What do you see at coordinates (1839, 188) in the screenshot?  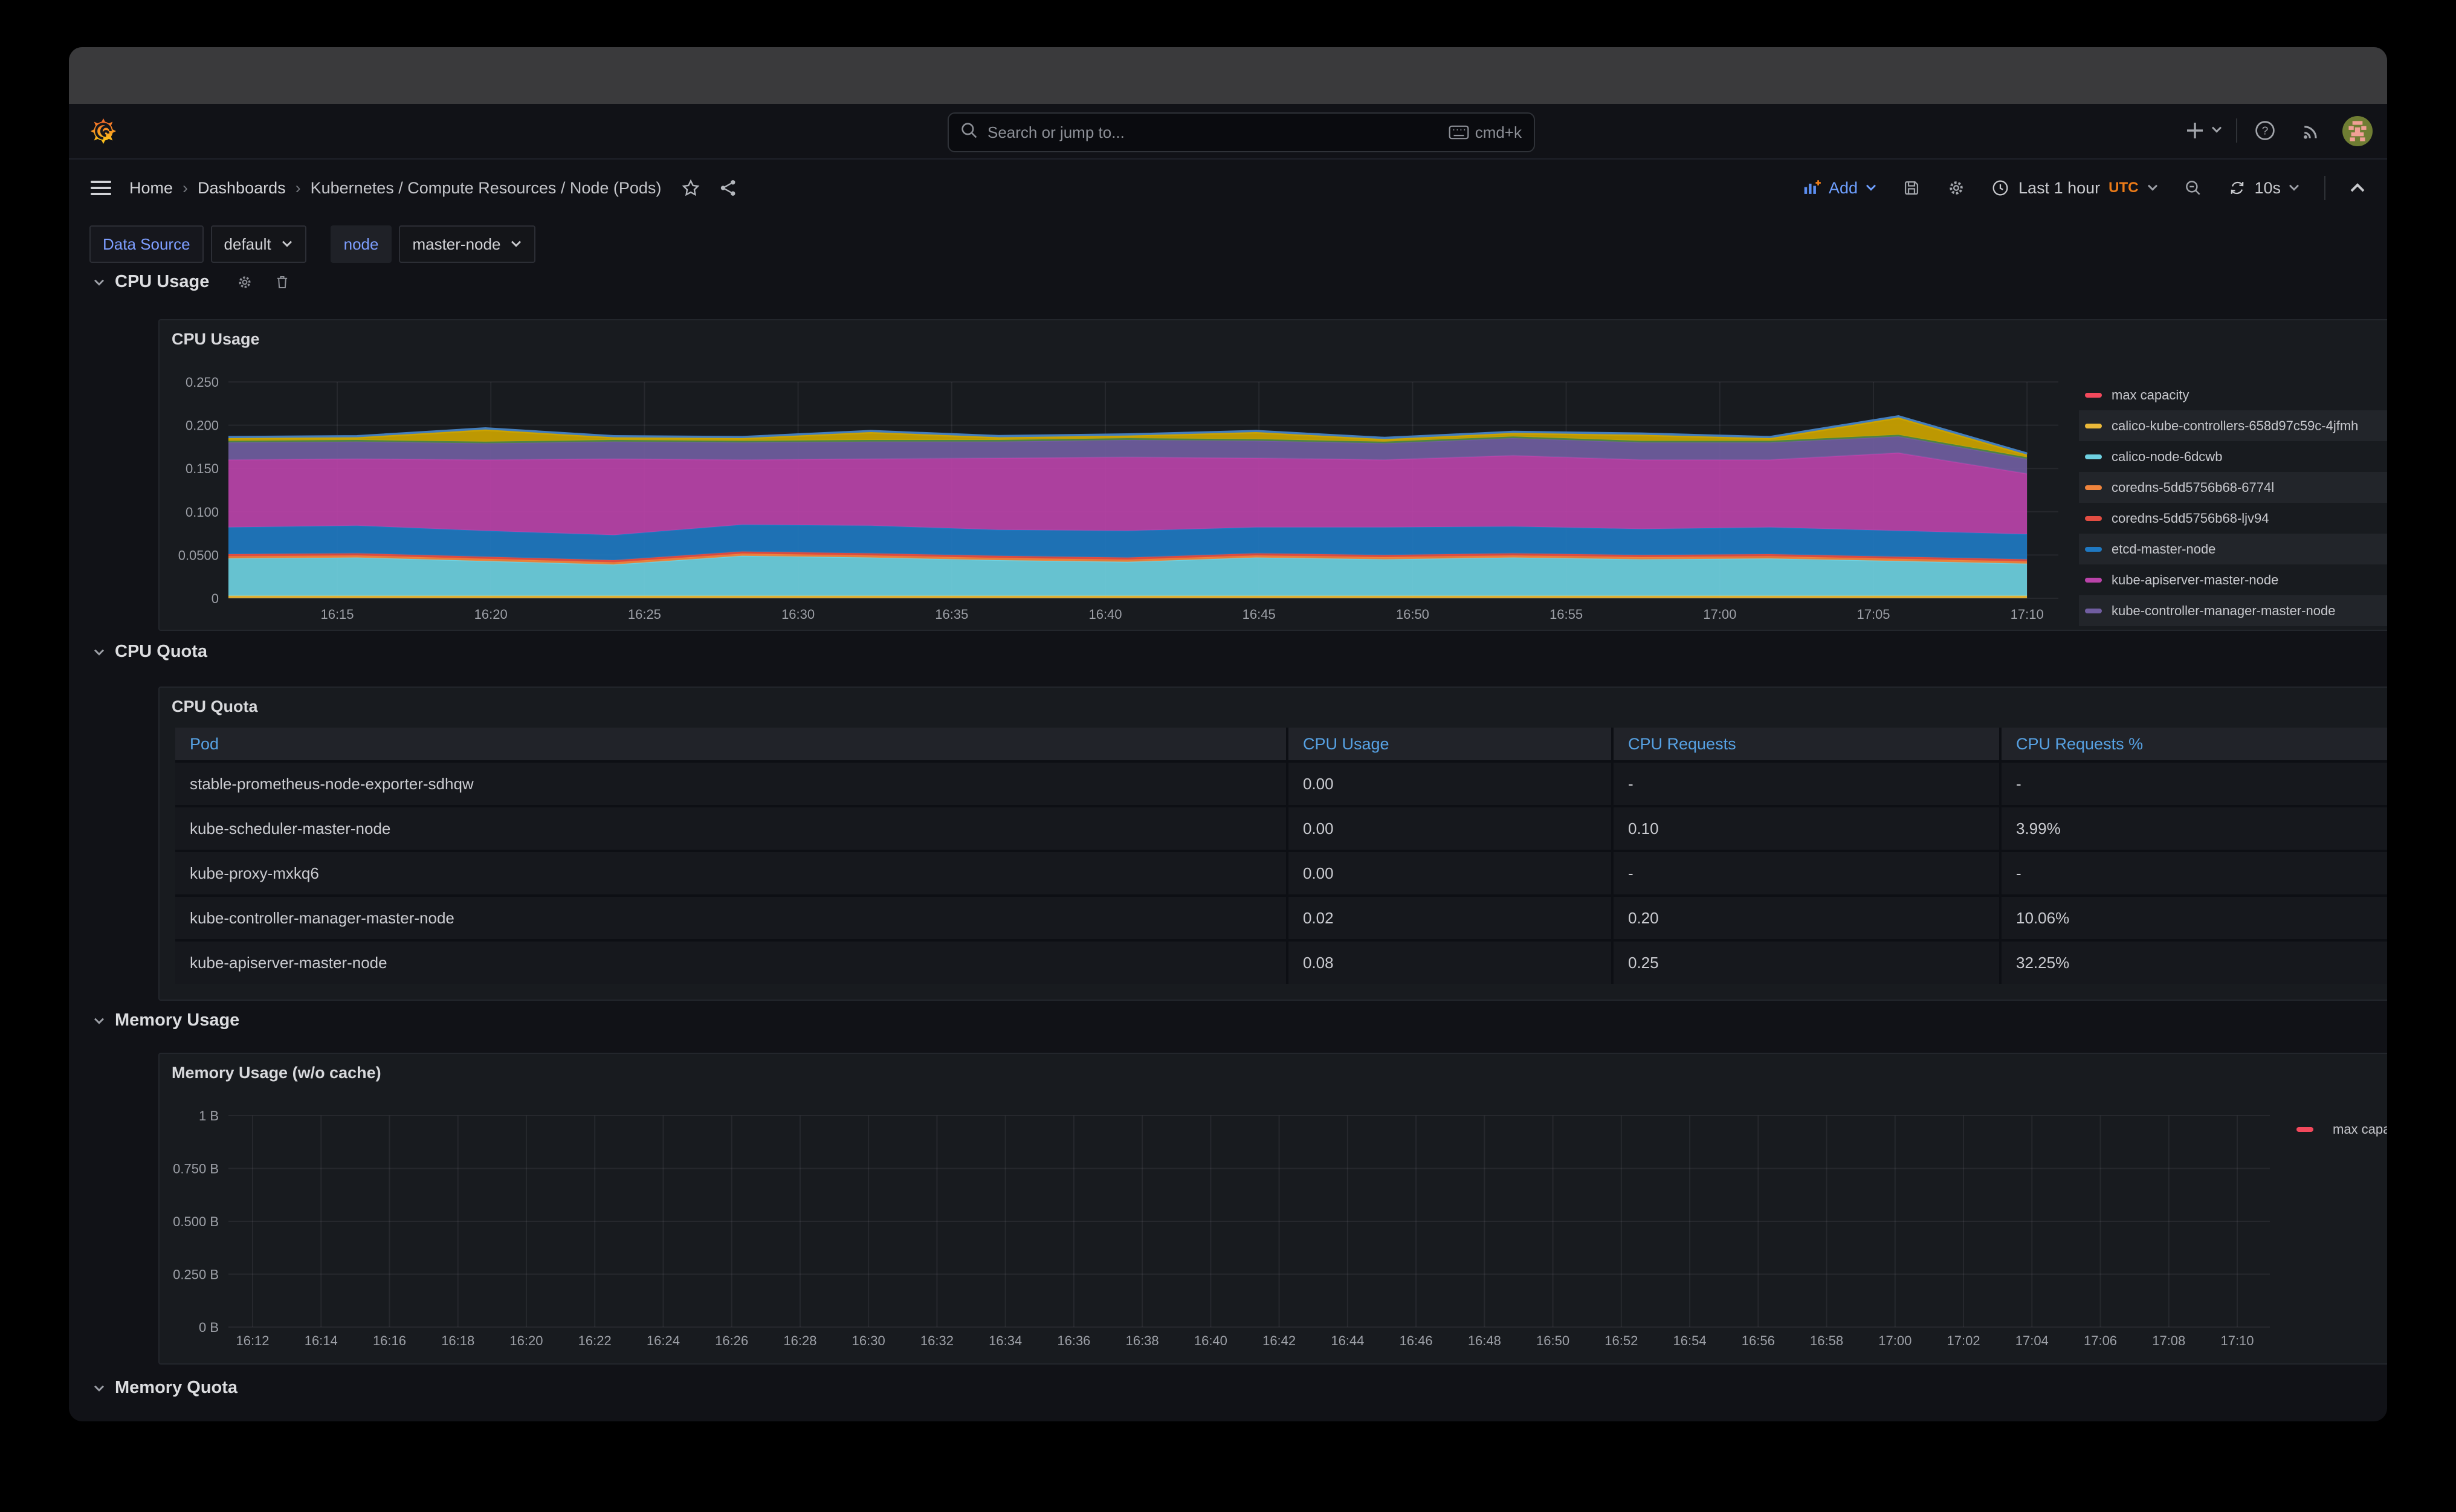 I see `add-button: Add` at bounding box center [1839, 188].